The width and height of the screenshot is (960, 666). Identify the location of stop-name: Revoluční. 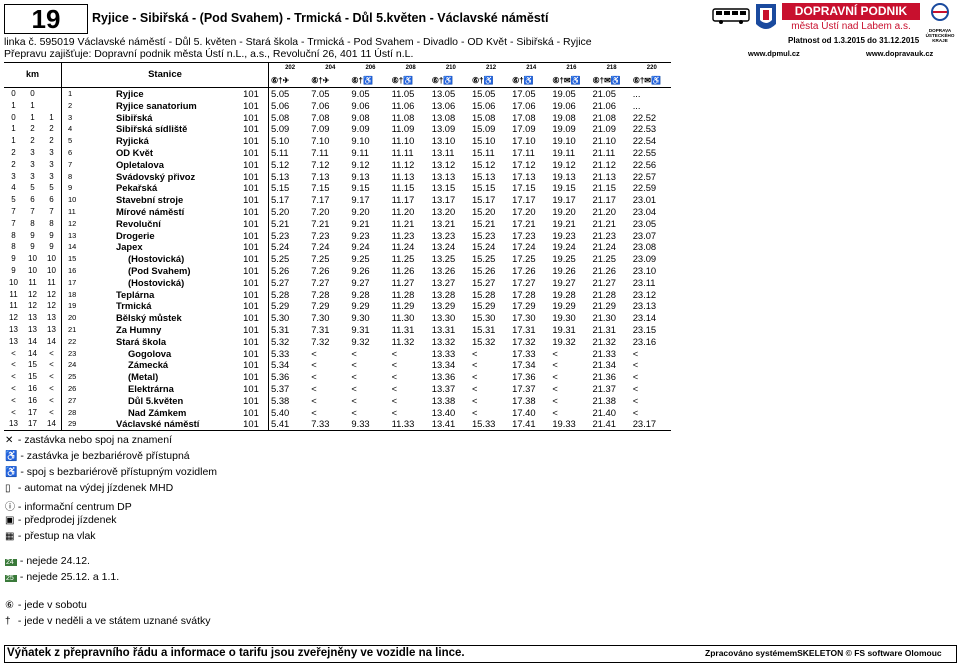
(138, 223).